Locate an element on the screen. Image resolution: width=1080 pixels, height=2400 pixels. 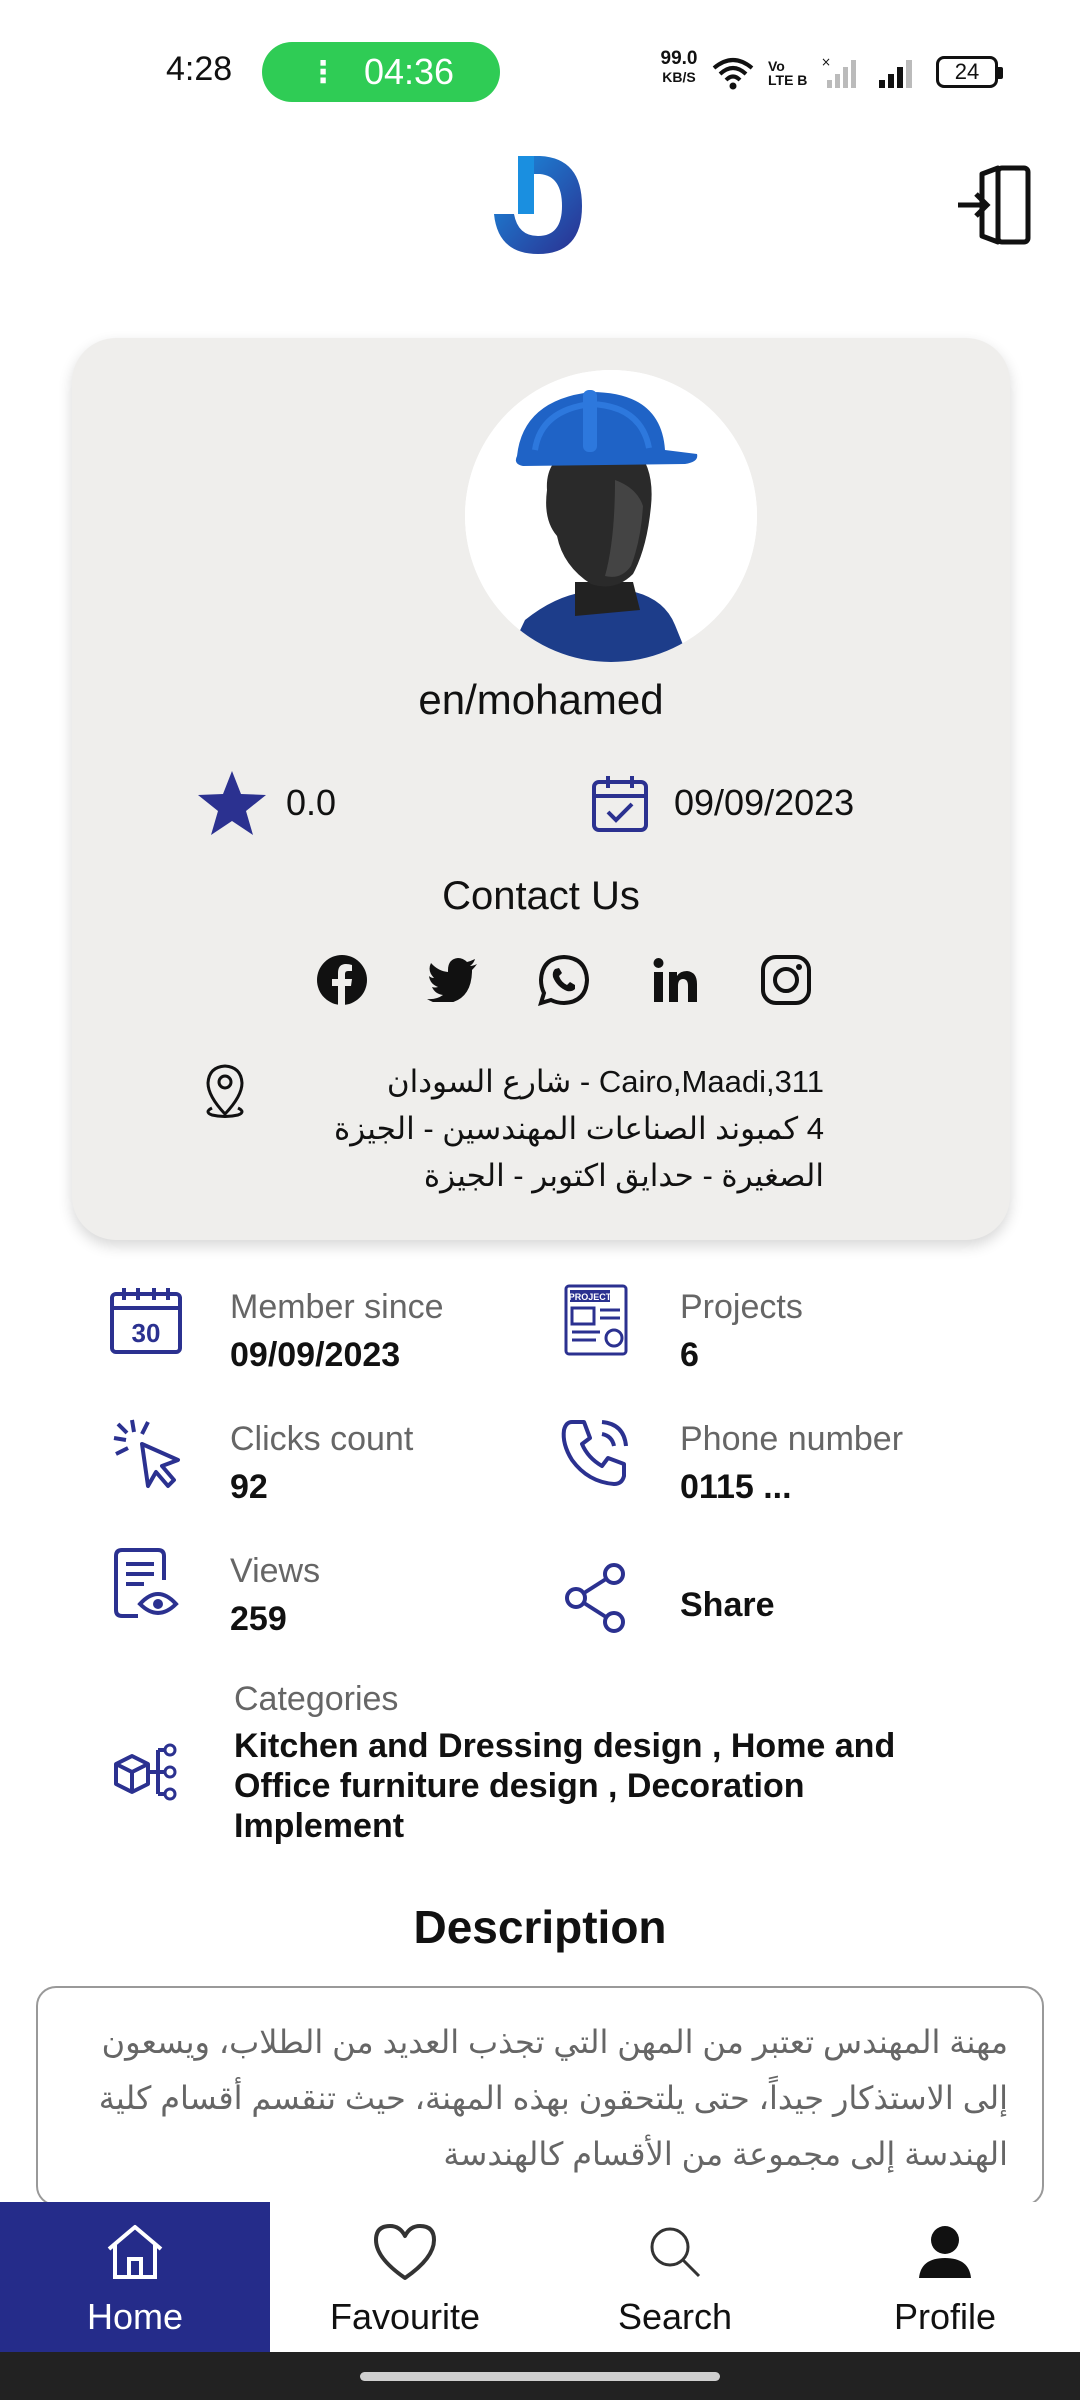
call-timer-pill: ⋮ 04:36 is located at coordinates (381, 72).